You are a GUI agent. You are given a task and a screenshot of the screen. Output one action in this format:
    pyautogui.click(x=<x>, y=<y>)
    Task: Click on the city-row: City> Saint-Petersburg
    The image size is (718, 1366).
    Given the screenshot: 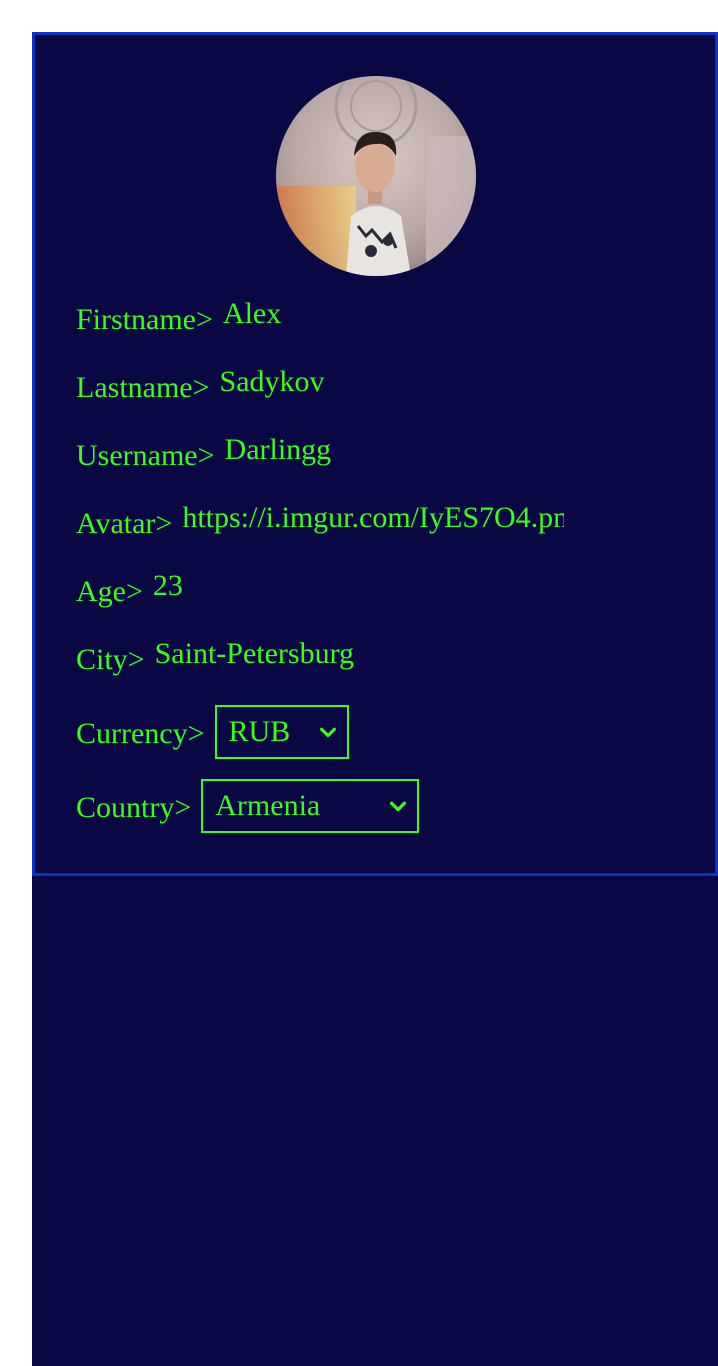 What is the action you would take?
    pyautogui.click(x=215, y=657)
    